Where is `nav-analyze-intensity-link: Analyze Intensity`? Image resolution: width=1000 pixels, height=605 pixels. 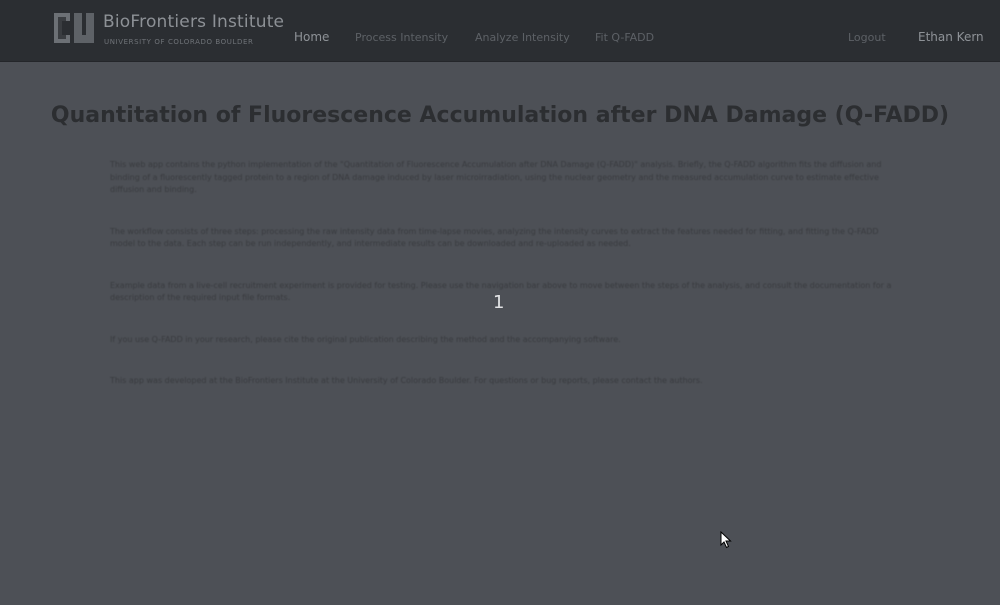
nav-analyze-intensity-link: Analyze Intensity is located at coordinates (522, 37).